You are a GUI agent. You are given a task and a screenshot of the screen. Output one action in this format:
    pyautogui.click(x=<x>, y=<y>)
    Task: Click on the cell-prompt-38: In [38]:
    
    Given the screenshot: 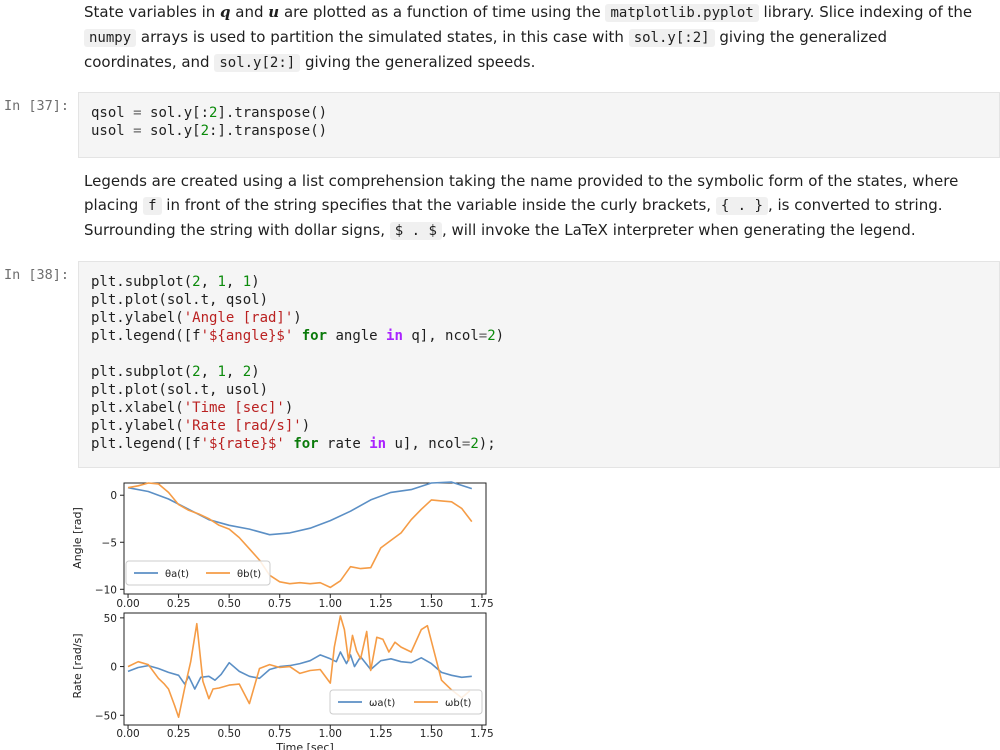 What is the action you would take?
    pyautogui.click(x=37, y=275)
    